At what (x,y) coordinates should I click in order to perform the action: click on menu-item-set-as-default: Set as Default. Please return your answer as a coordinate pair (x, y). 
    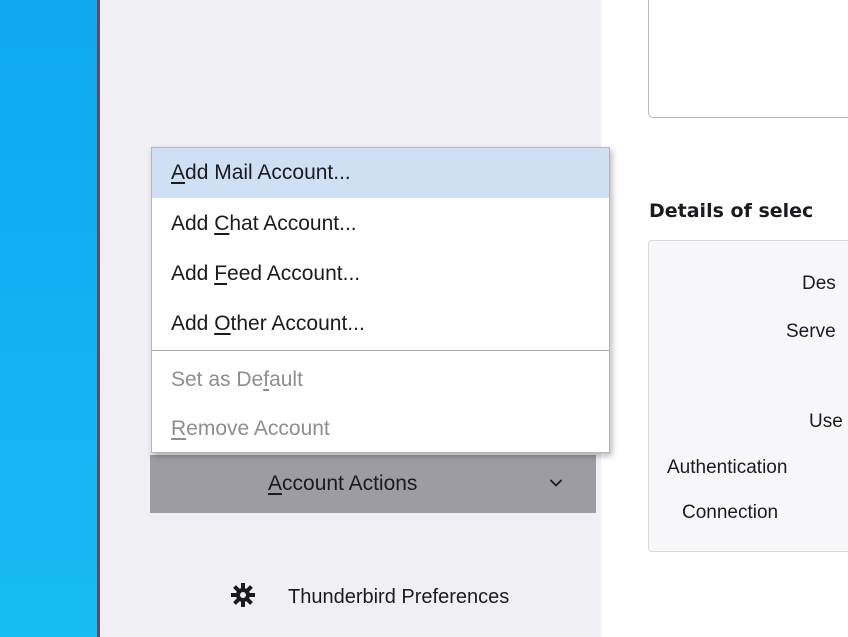
    Looking at the image, I should click on (380, 380).